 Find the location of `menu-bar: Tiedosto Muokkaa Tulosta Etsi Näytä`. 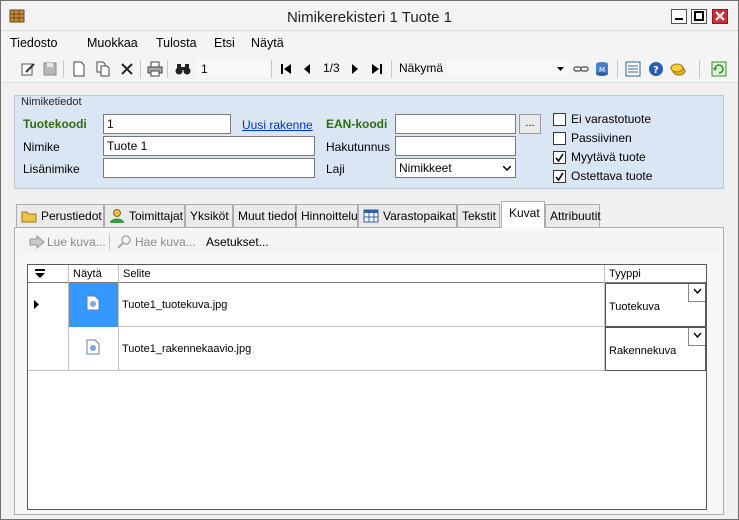

menu-bar: Tiedosto Muokkaa Tulosta Etsi Näytä is located at coordinates (369, 43).